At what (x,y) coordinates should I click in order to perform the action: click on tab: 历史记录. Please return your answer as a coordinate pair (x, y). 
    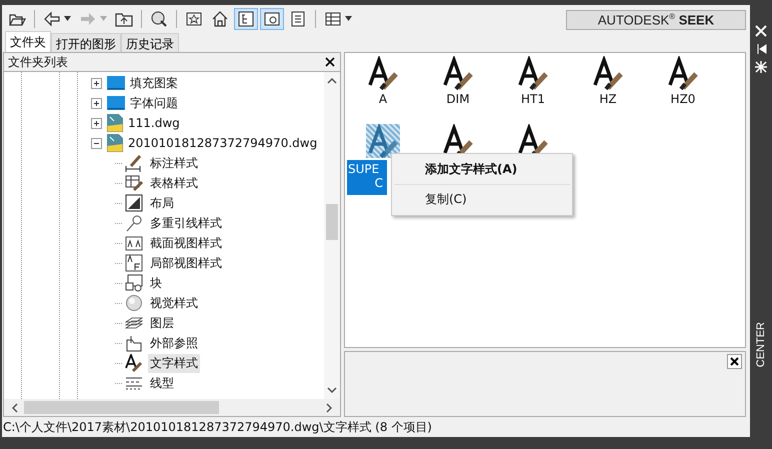
    Looking at the image, I should click on (150, 42).